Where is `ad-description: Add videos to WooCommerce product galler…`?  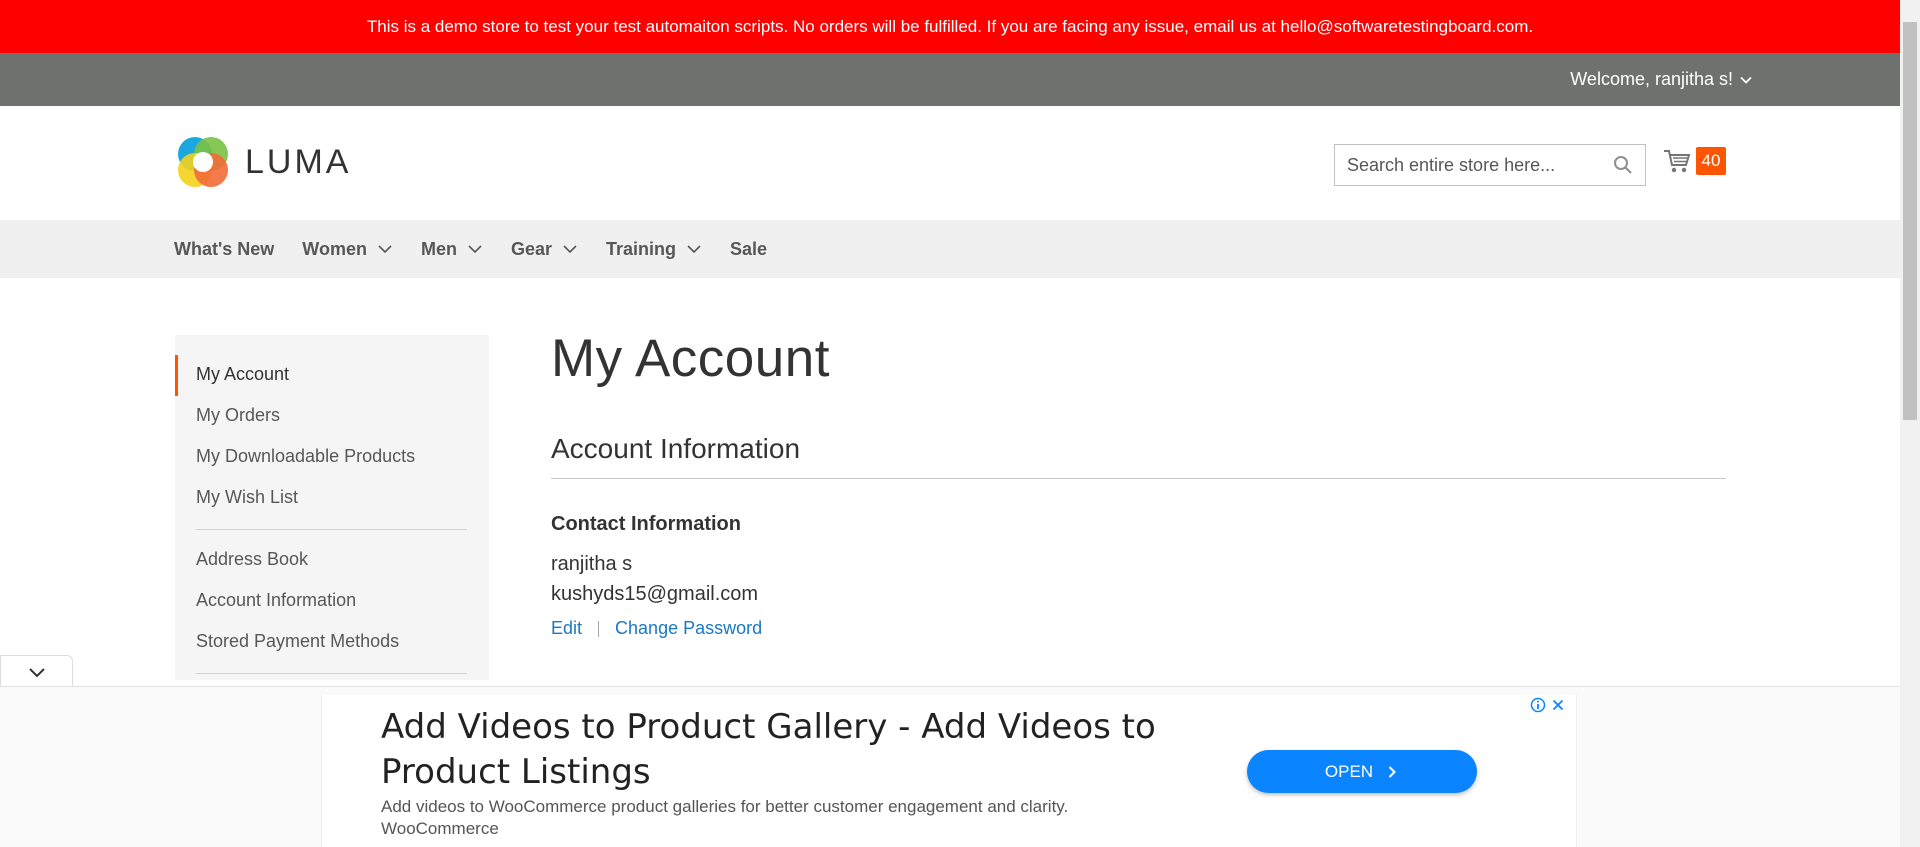
ad-description: Add videos to WooCommerce product galler… is located at coordinates (725, 806).